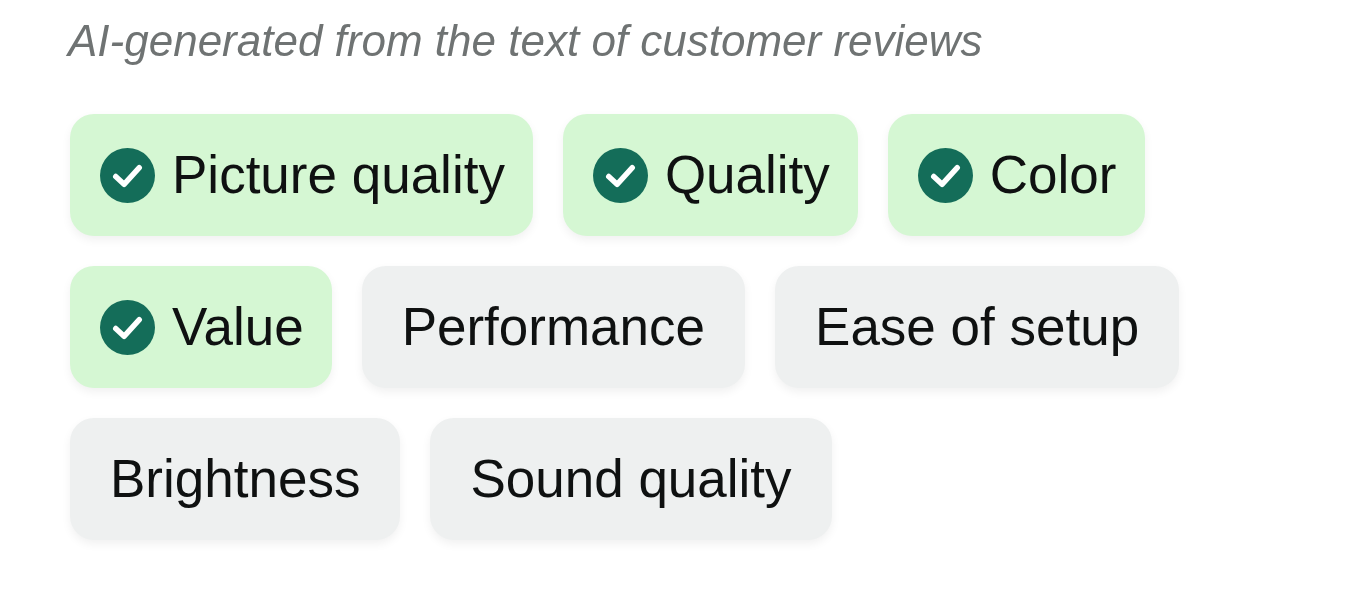  I want to click on review-topic-chip: Ease of setup, so click(977, 327).